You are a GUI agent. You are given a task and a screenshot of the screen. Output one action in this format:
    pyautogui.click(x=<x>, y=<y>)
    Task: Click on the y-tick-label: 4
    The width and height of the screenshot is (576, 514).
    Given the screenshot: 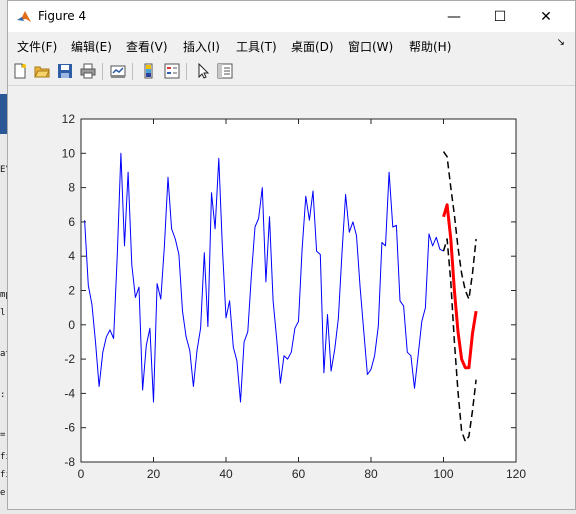 What is the action you would take?
    pyautogui.click(x=71, y=256)
    